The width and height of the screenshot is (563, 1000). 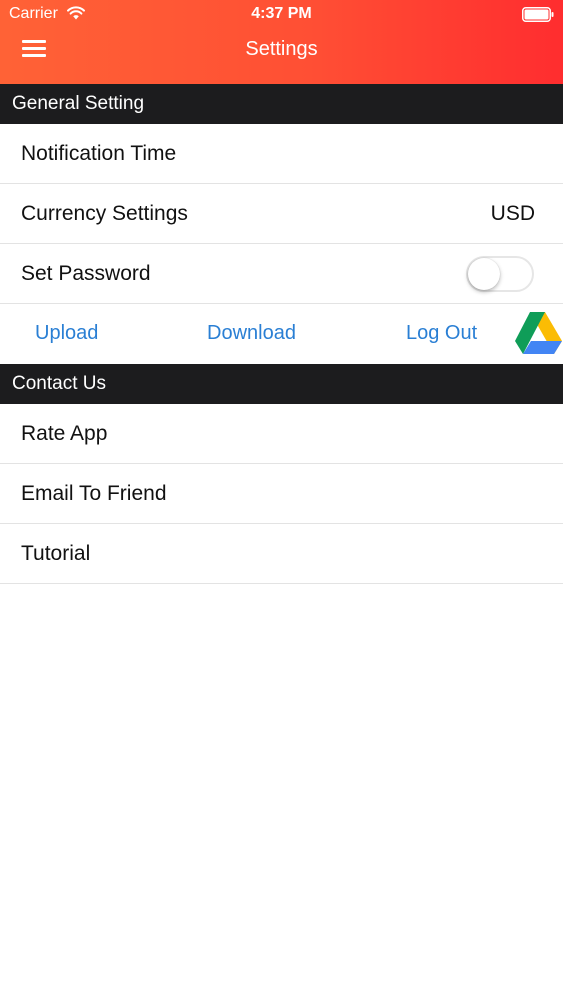 What do you see at coordinates (281, 104) in the screenshot?
I see `section-header-general: General Setting` at bounding box center [281, 104].